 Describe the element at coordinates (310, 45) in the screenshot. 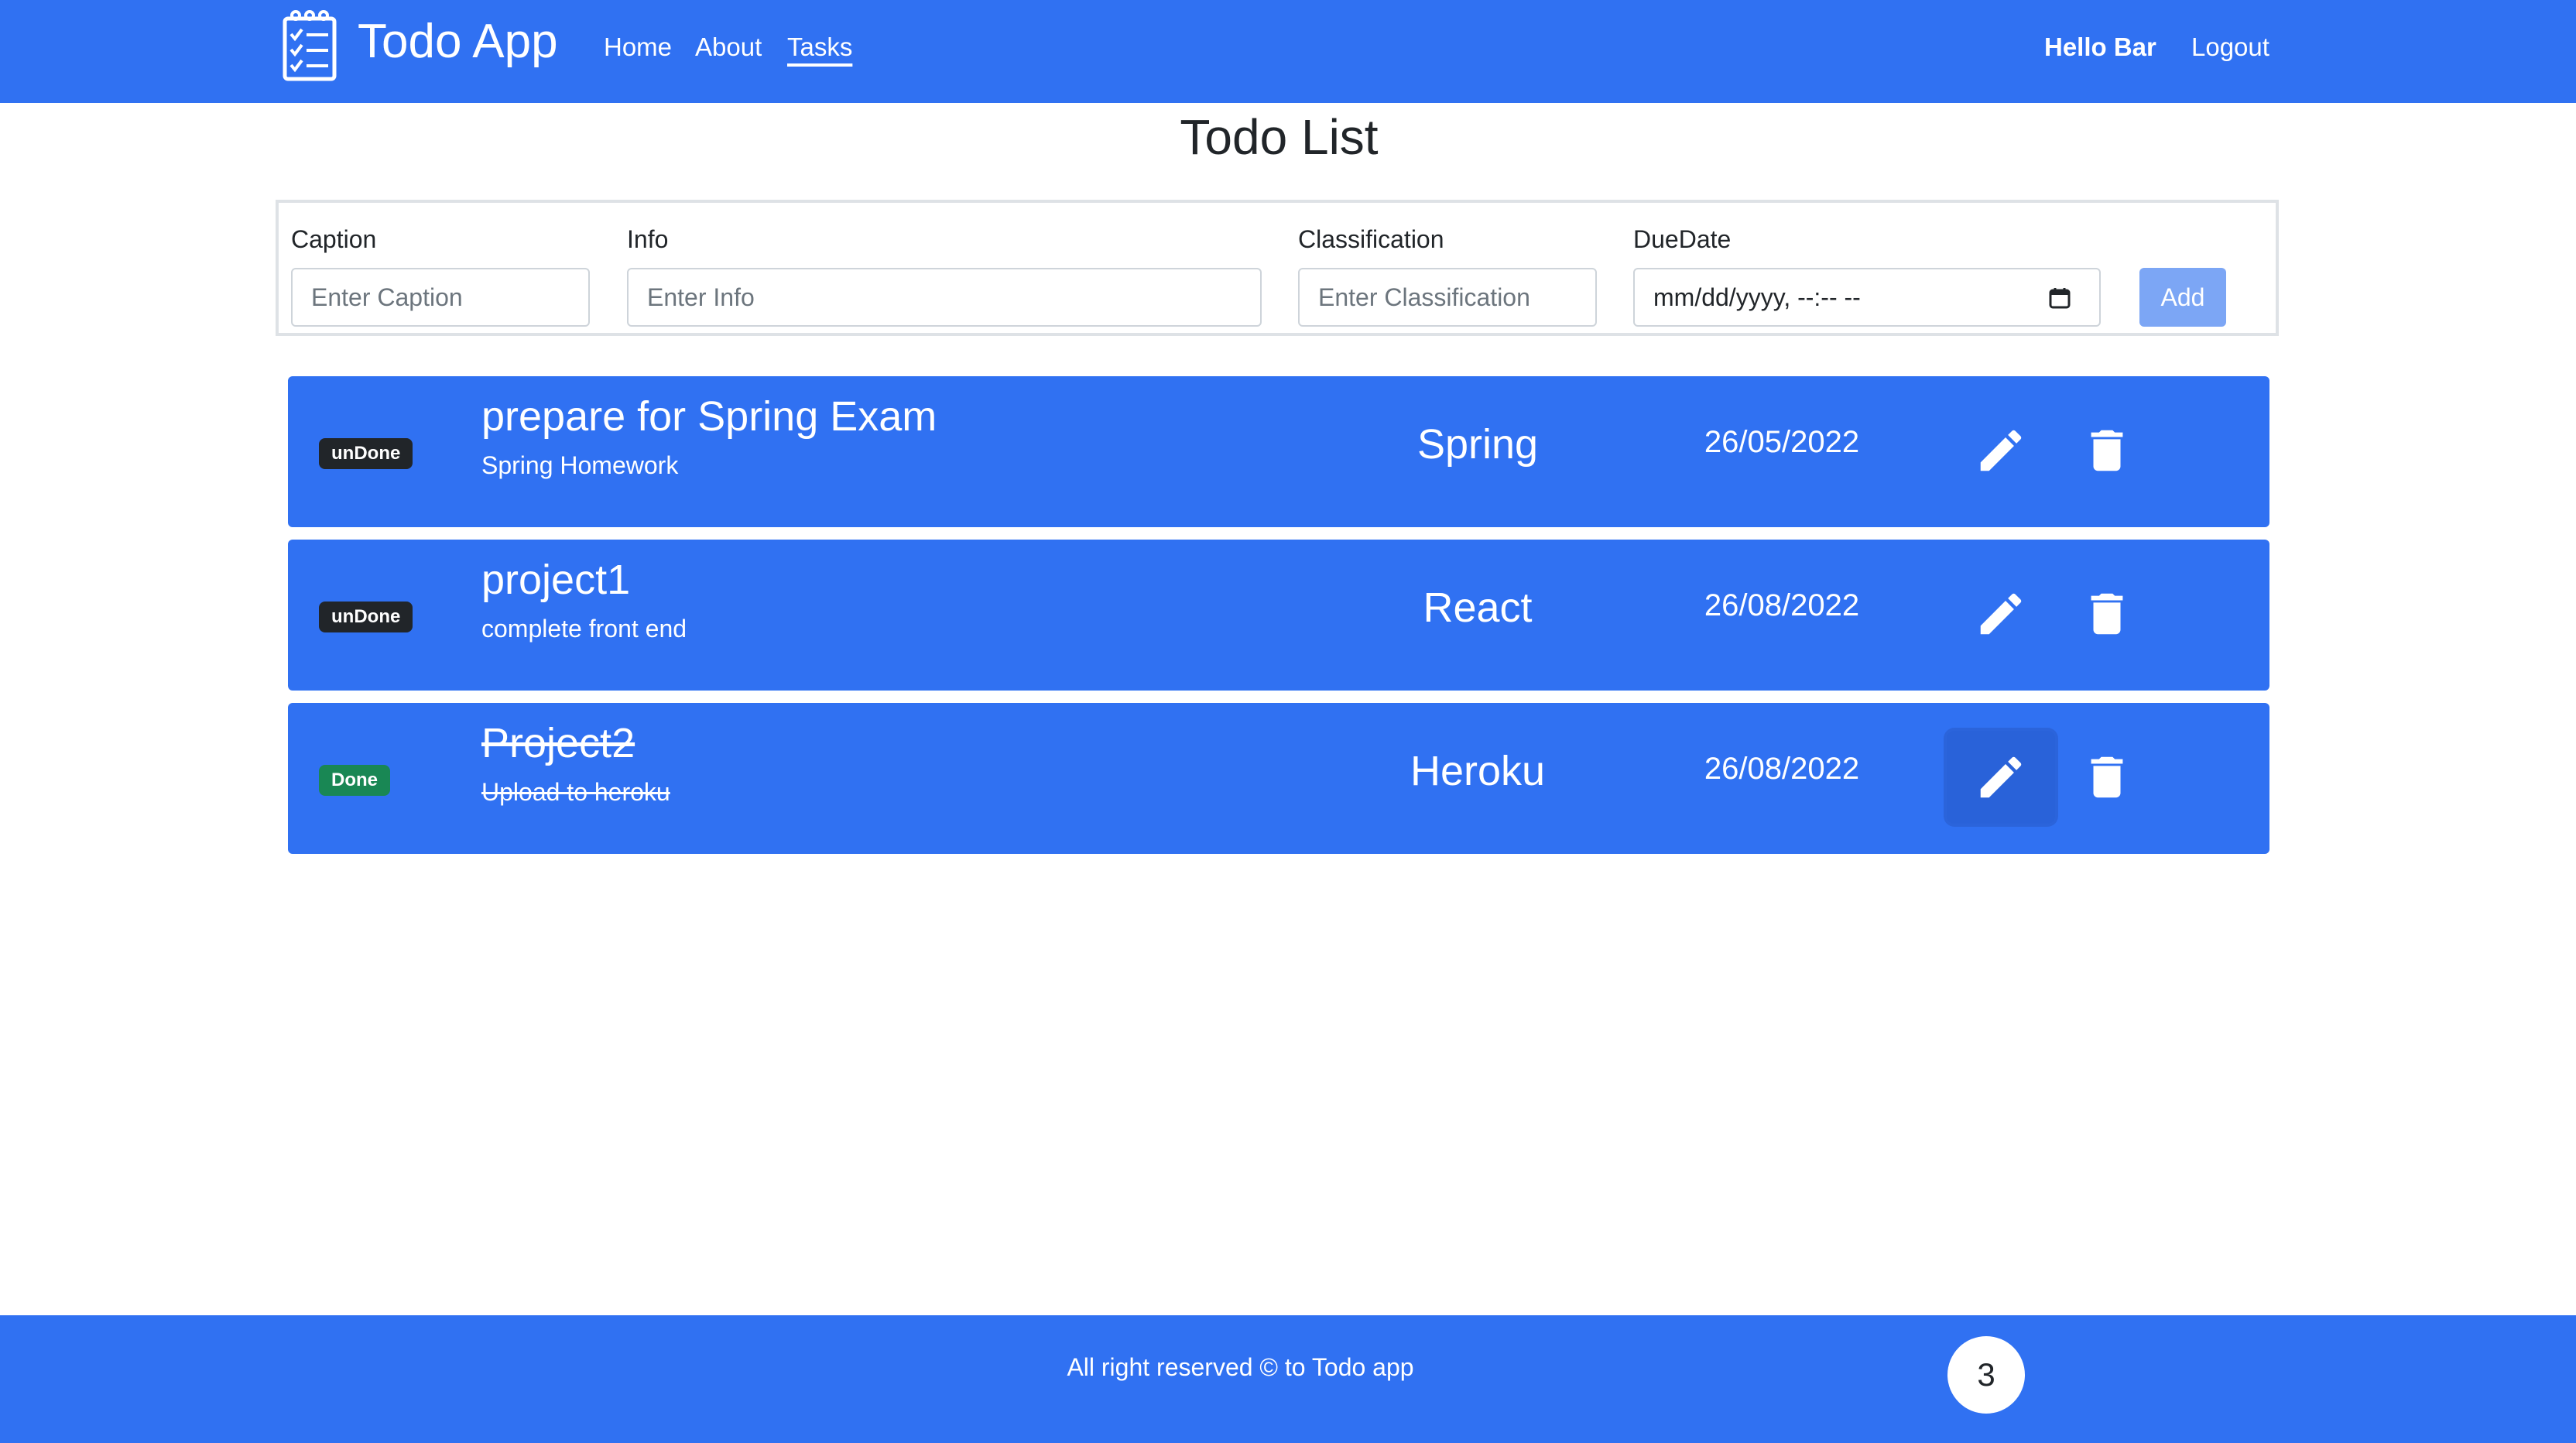

I see `clipboard-checklist-icon` at that location.